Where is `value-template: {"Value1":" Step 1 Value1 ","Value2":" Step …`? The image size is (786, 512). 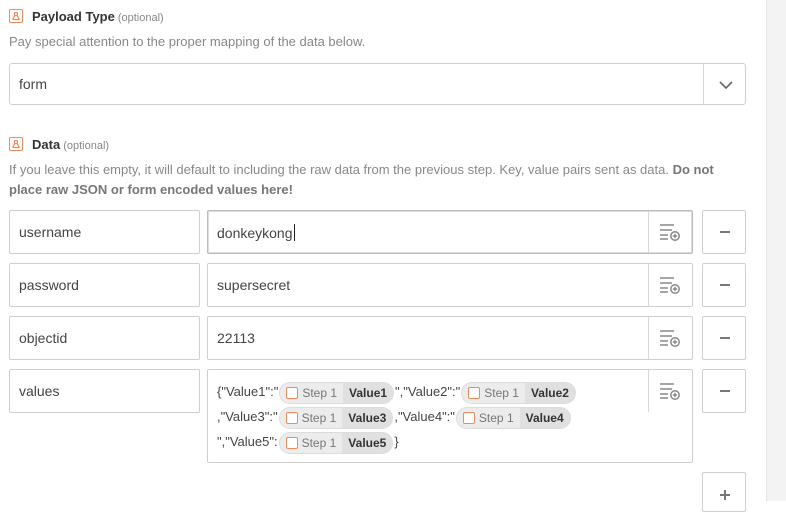
value-template: {"Value1":" Step 1 Value1 ","Value2":" Step … is located at coordinates (432, 416).